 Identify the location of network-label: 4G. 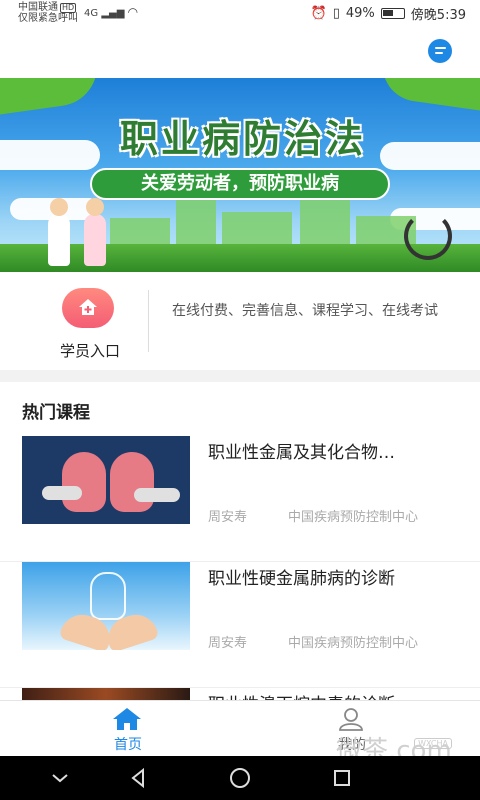
(91, 13).